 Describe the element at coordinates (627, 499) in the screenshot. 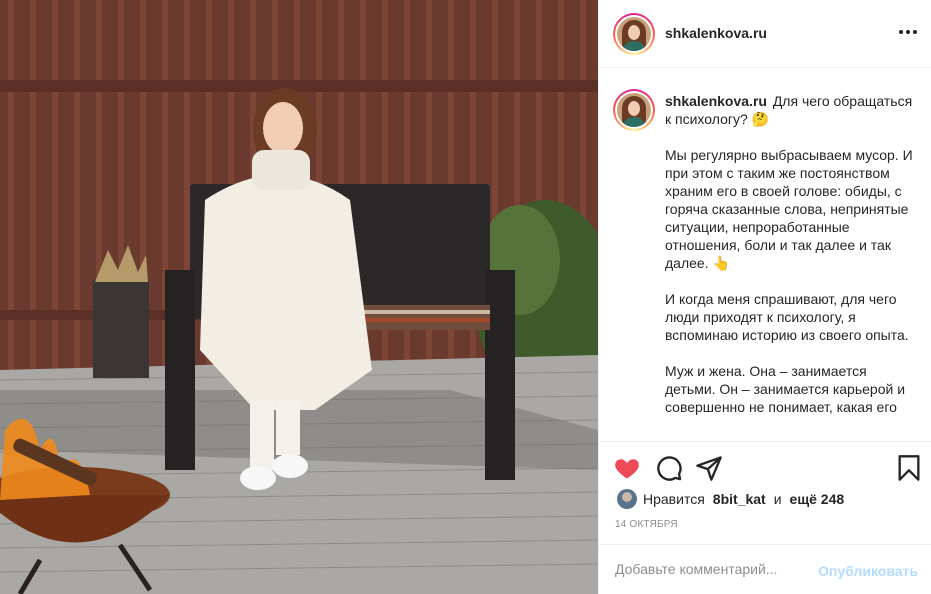

I see `liker-avatar` at that location.